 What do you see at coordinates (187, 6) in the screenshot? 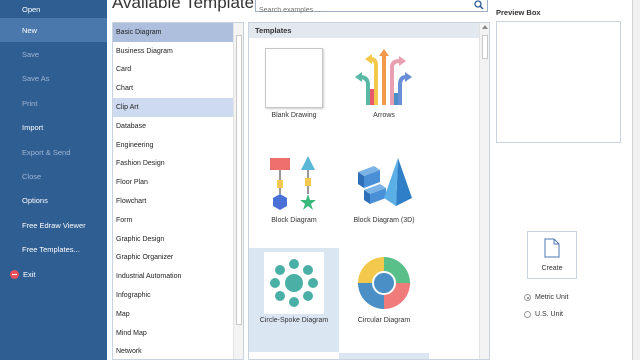
I see `page-title: Available Templates` at bounding box center [187, 6].